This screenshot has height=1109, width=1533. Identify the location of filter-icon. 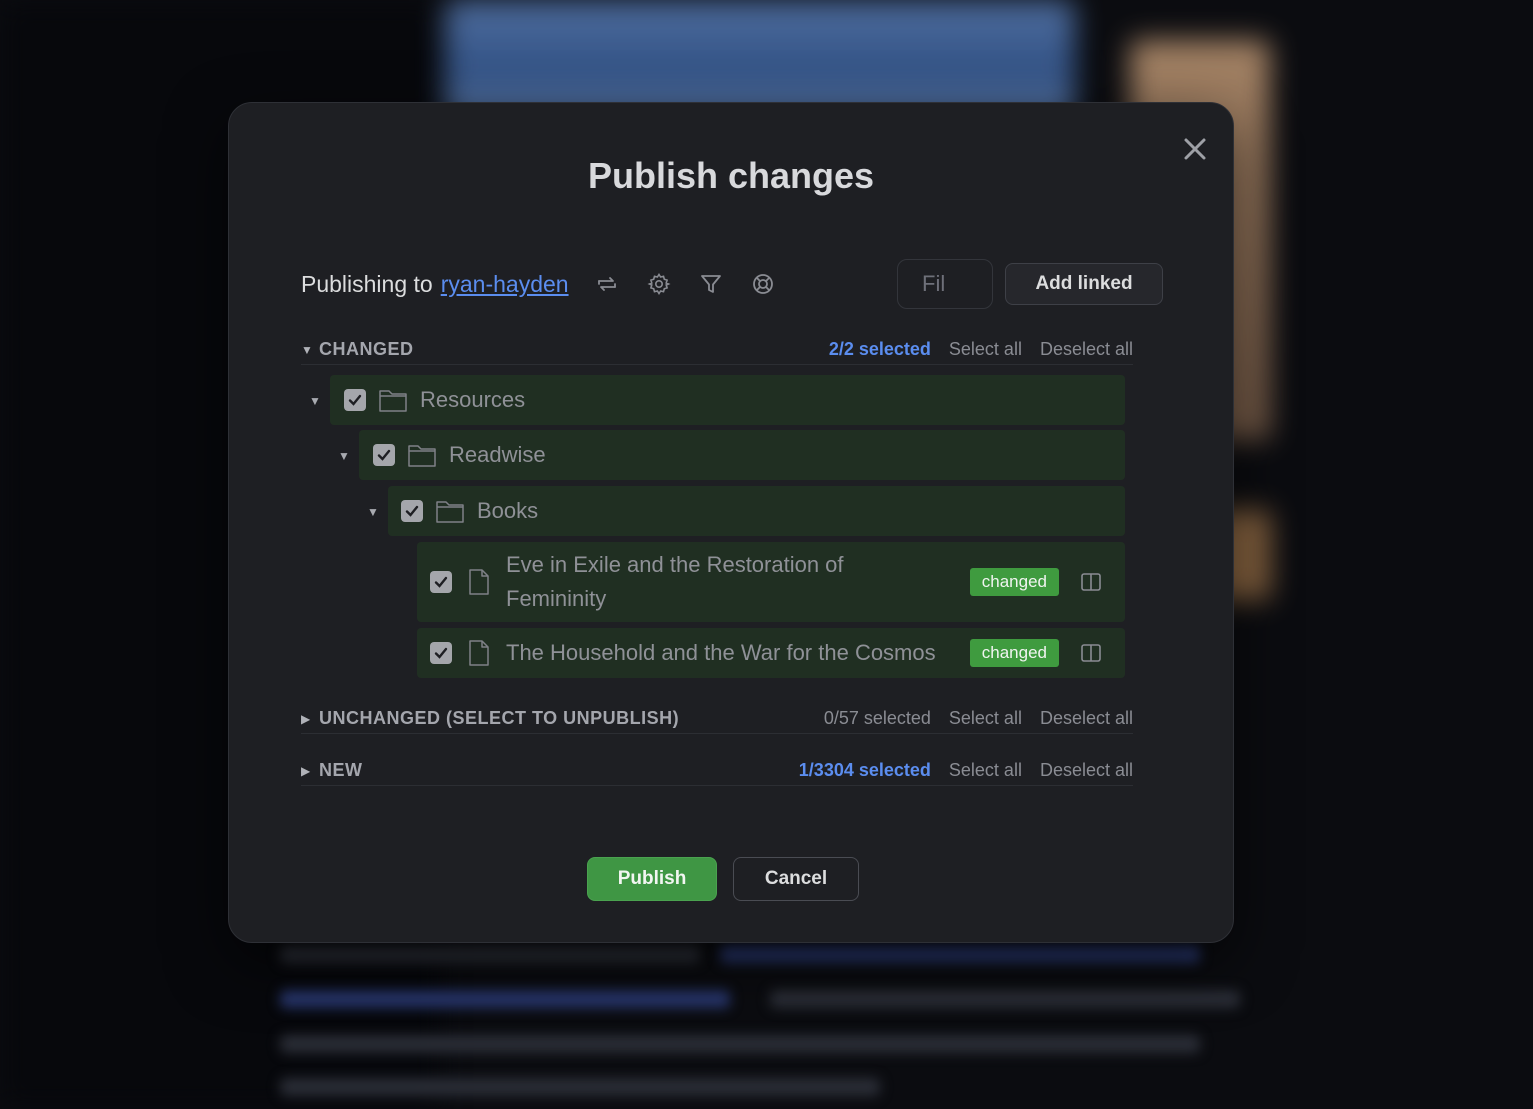
(711, 284).